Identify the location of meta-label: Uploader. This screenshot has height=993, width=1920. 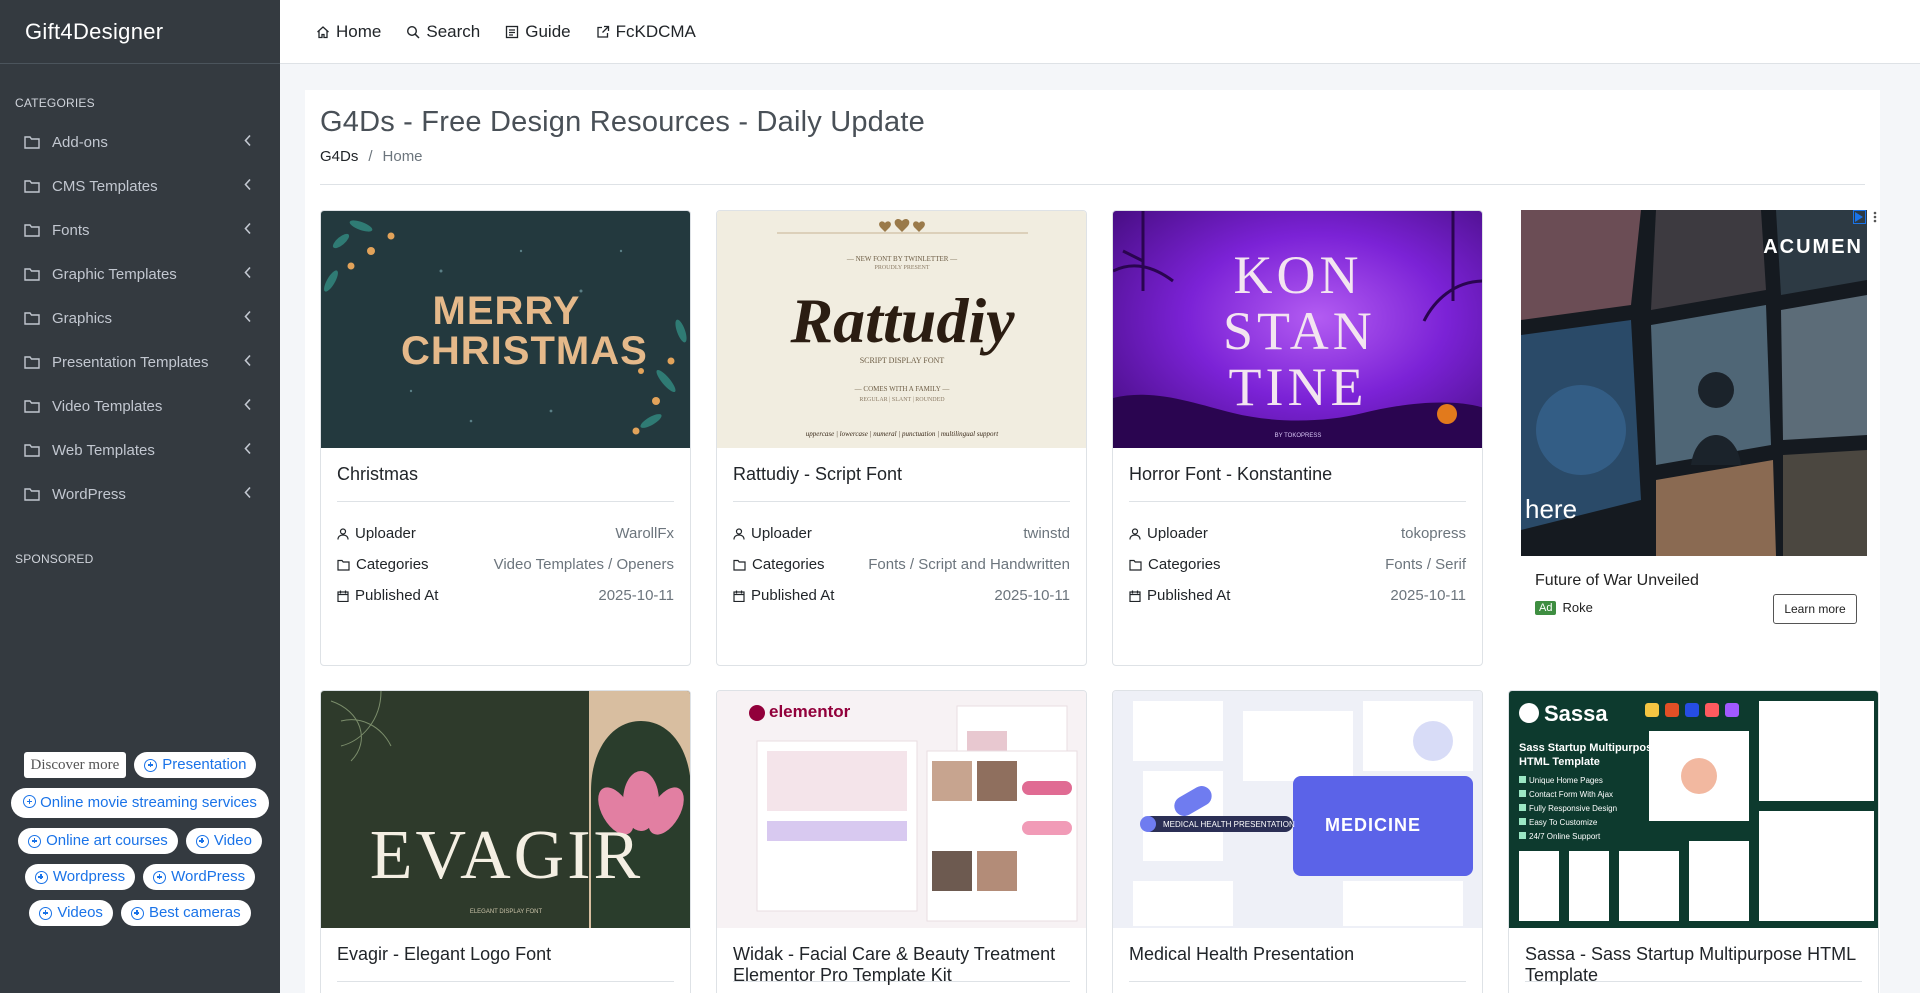
(1177, 533).